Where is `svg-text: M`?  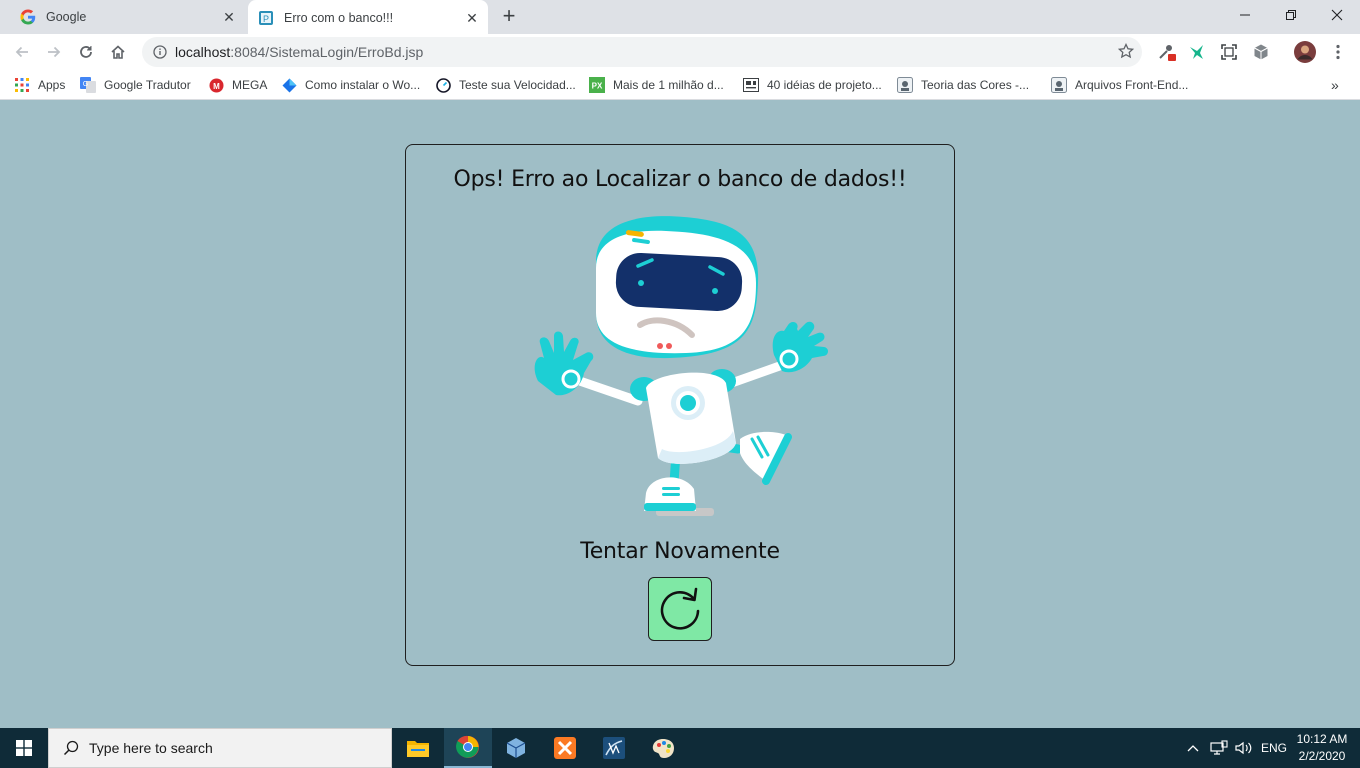 svg-text: M is located at coordinates (216, 86).